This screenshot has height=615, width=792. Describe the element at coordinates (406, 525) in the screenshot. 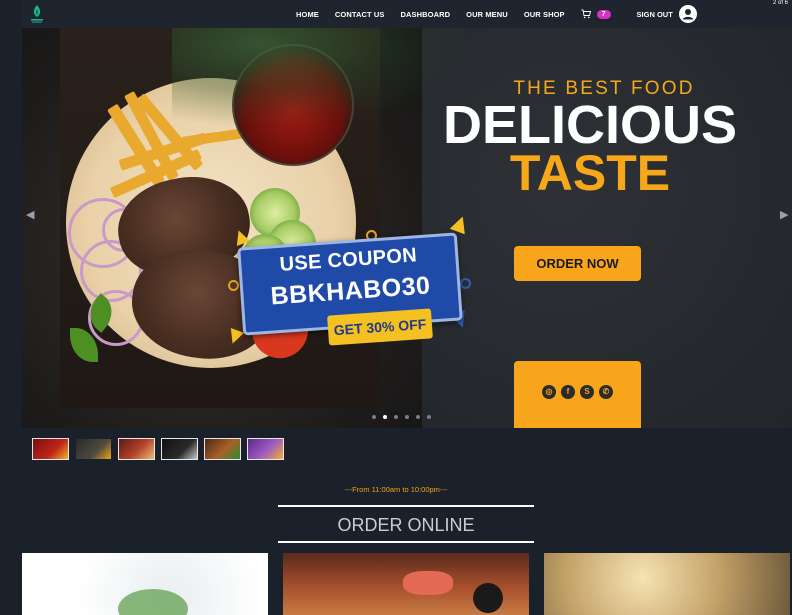

I see `section-title: ORDER ONLINE` at that location.